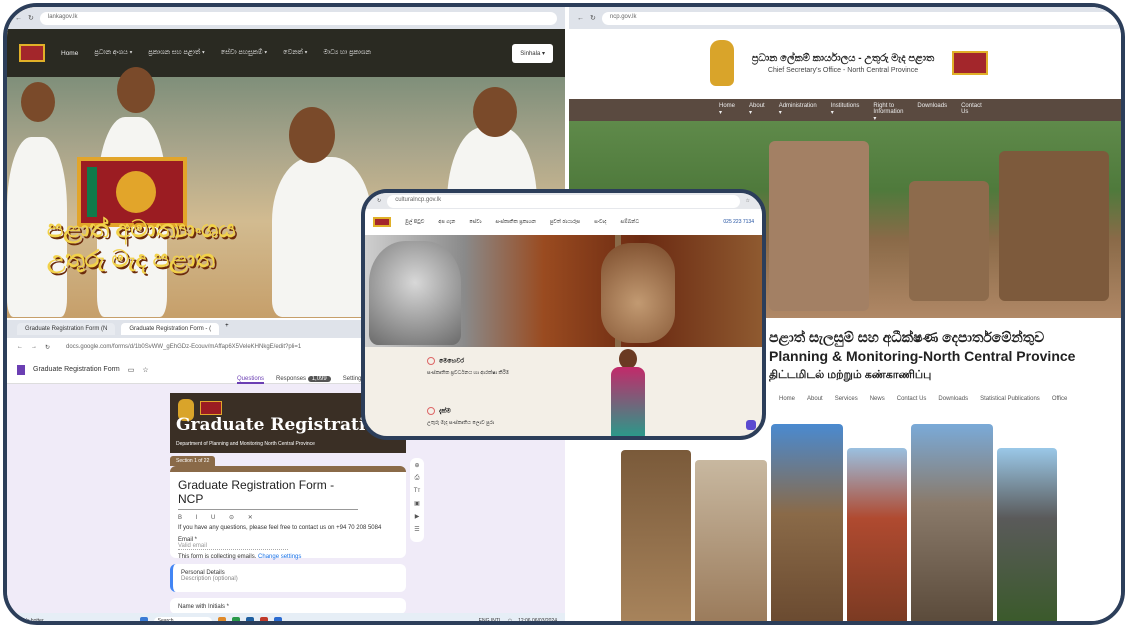  I want to click on section-icon: ☰, so click(416, 529).